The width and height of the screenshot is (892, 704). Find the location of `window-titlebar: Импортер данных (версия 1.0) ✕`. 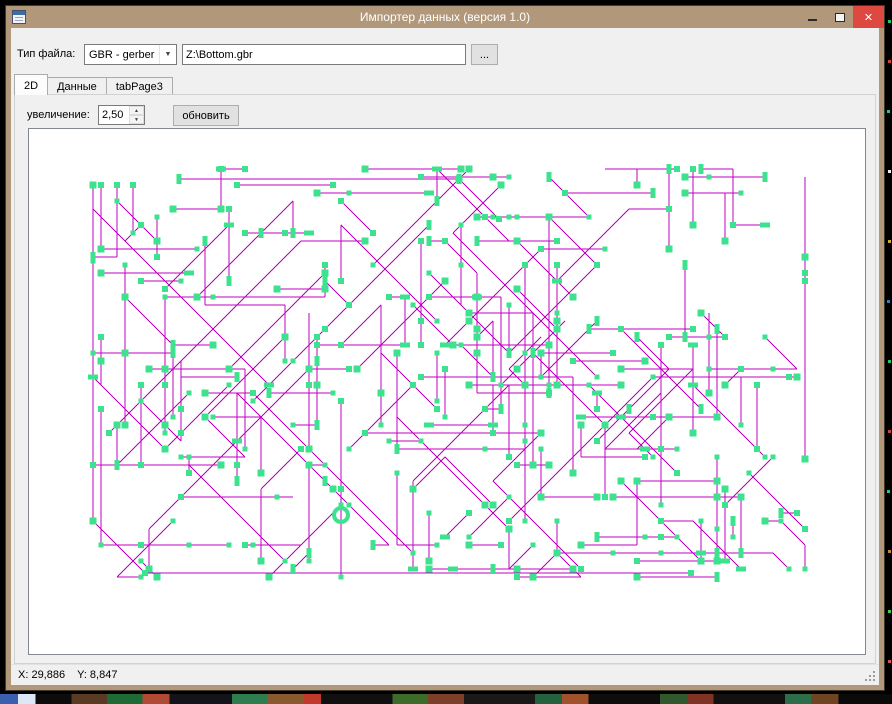

window-titlebar: Импортер данных (версия 1.0) ✕ is located at coordinates (445, 17).